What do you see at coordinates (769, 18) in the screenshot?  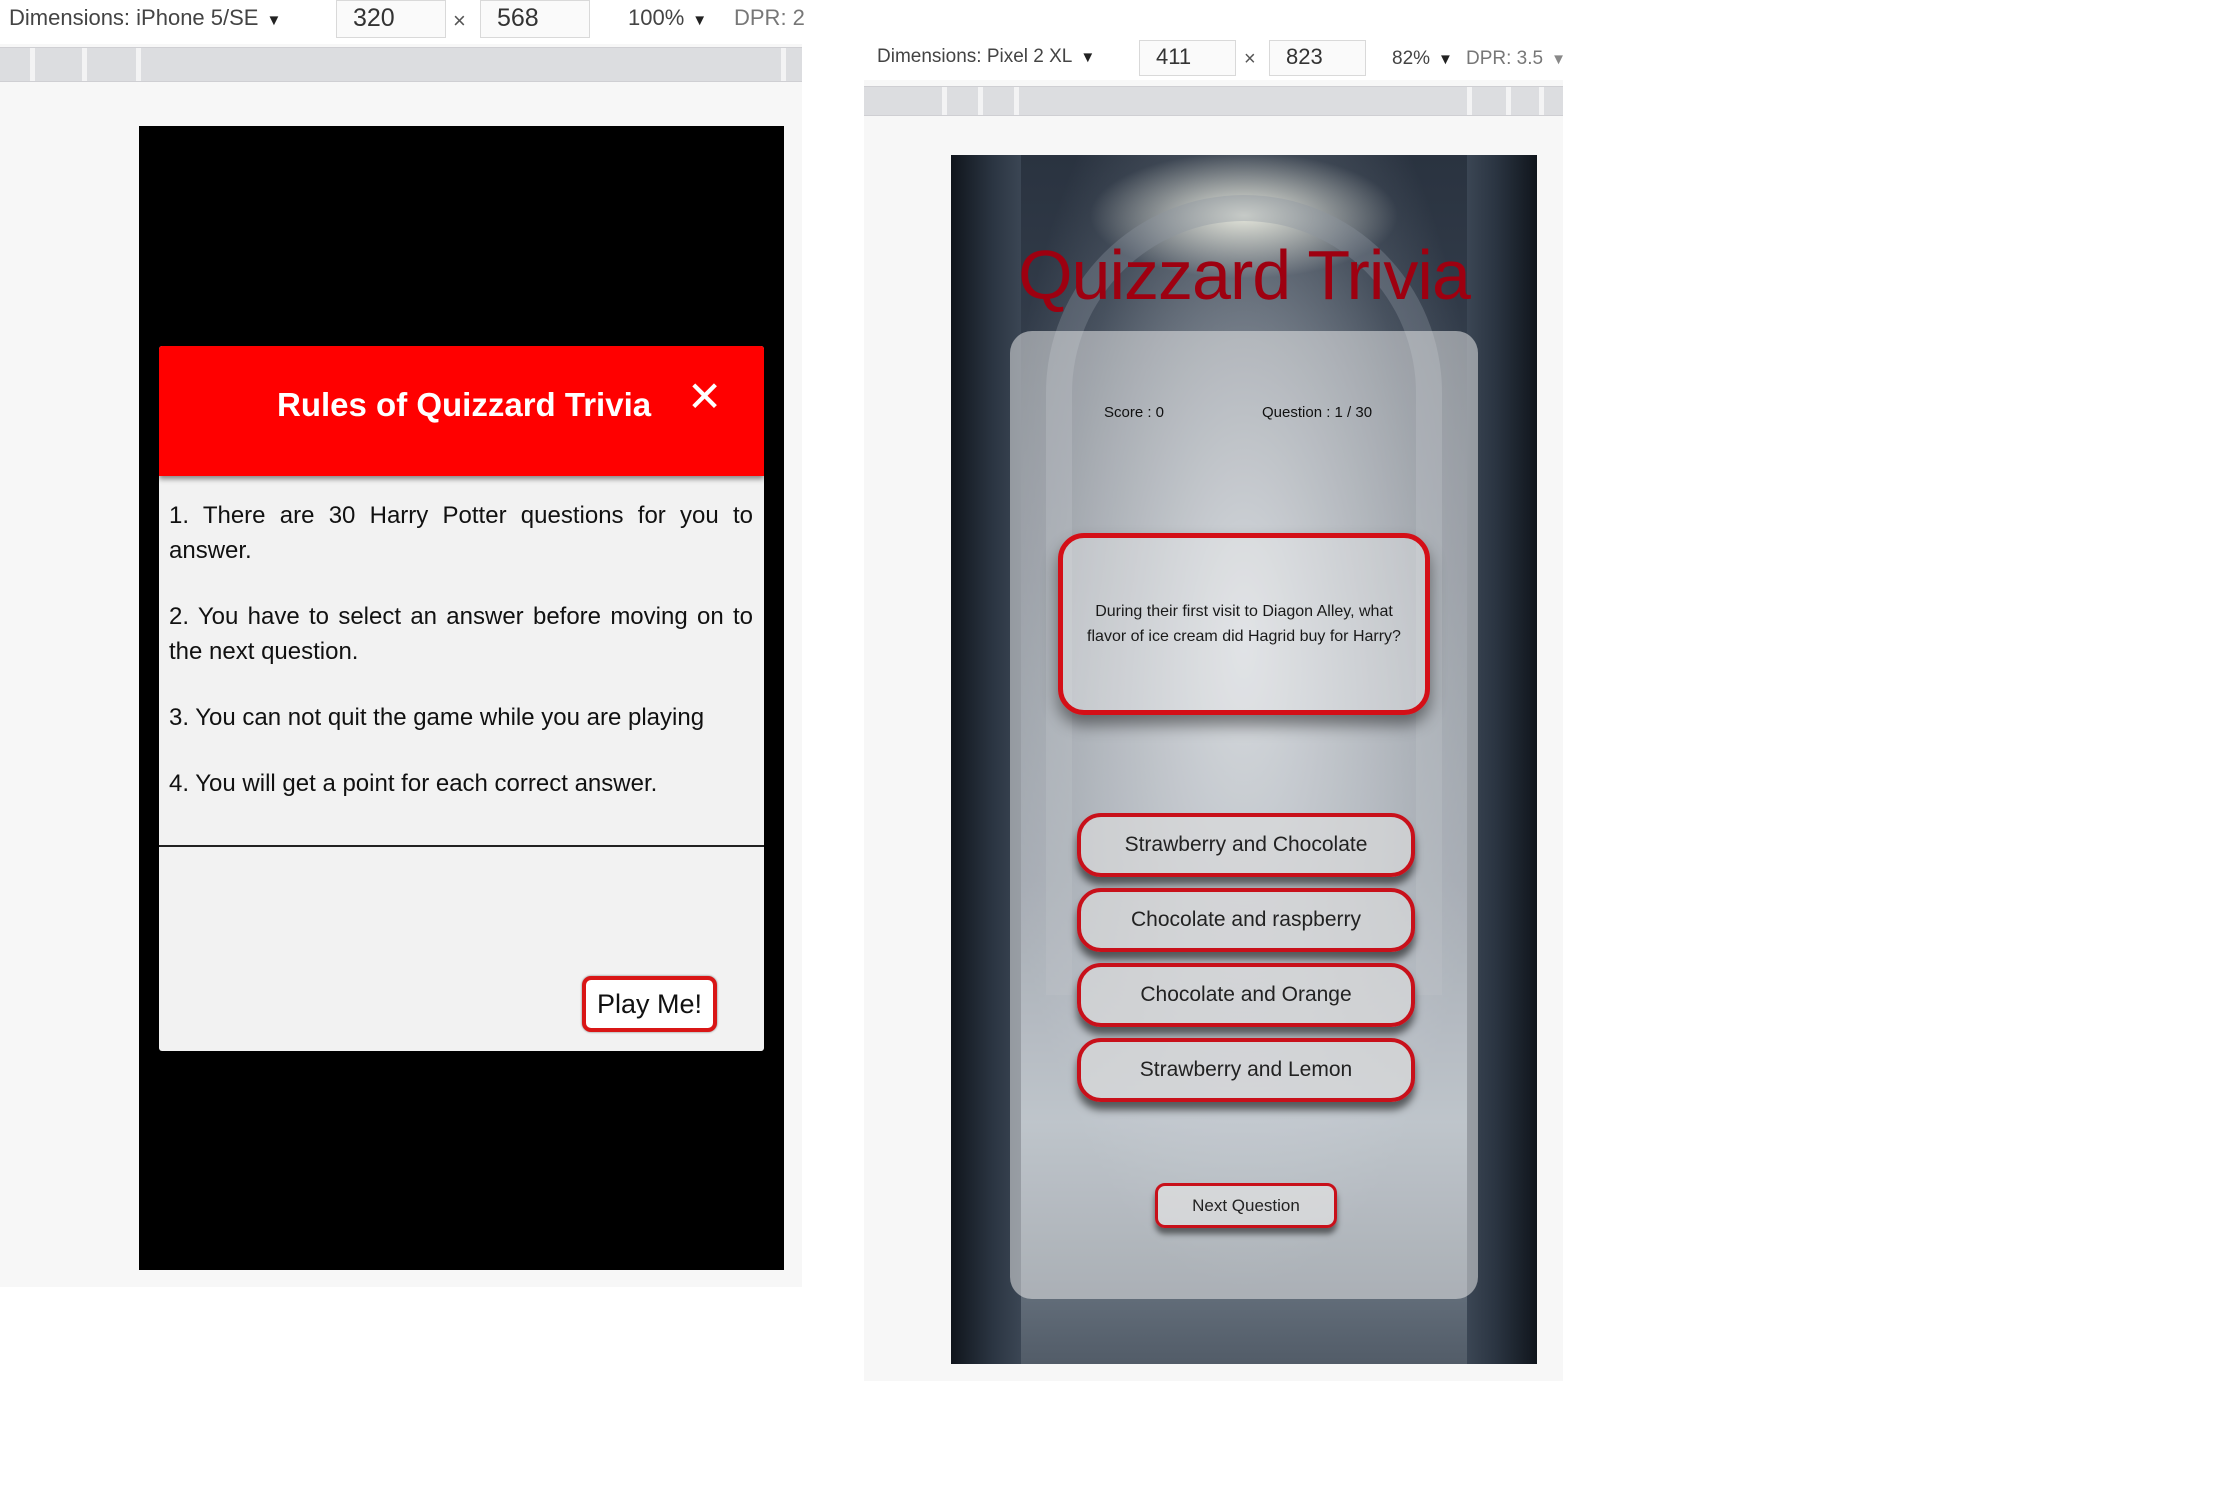 I see `dpr-select: DPR: 2` at bounding box center [769, 18].